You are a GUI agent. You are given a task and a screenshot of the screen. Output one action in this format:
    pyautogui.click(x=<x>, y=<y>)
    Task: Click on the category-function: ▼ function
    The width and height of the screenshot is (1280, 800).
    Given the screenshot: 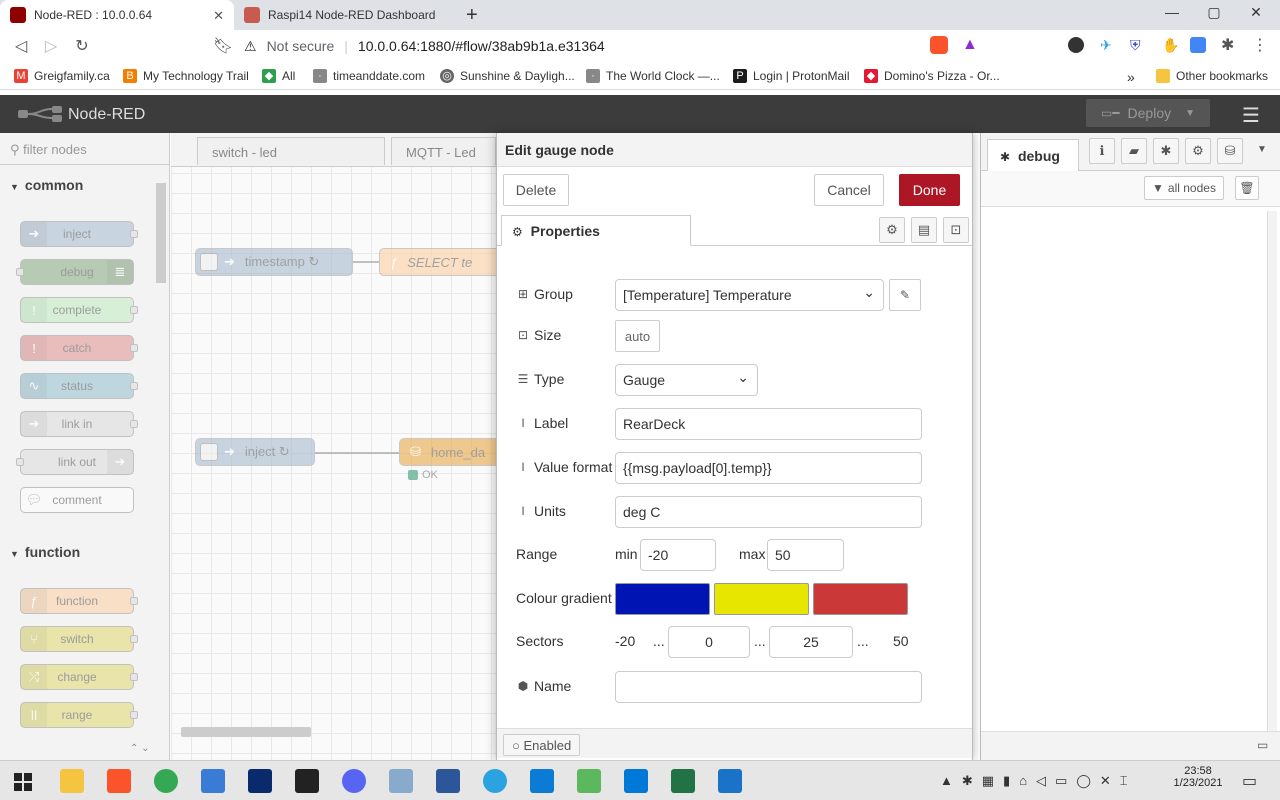 What is the action you would take?
    pyautogui.click(x=45, y=552)
    